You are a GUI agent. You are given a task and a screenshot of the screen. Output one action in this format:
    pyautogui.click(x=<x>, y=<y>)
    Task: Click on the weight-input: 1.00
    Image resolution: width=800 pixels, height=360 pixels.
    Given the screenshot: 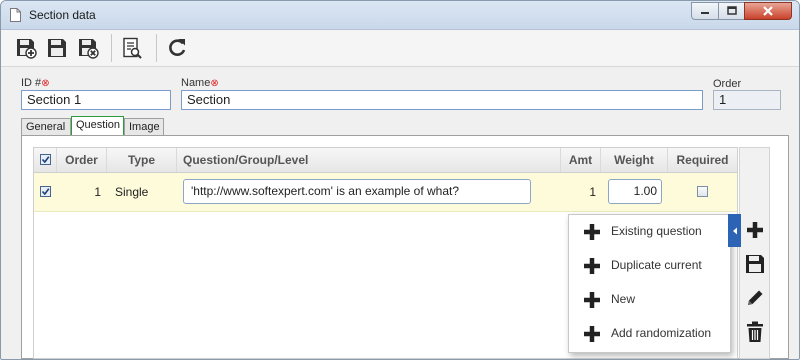 What is the action you would take?
    pyautogui.click(x=635, y=191)
    